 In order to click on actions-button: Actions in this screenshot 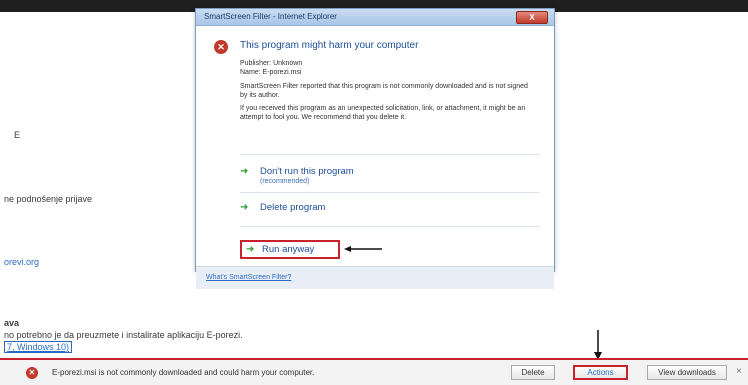, I will do `click(600, 372)`.